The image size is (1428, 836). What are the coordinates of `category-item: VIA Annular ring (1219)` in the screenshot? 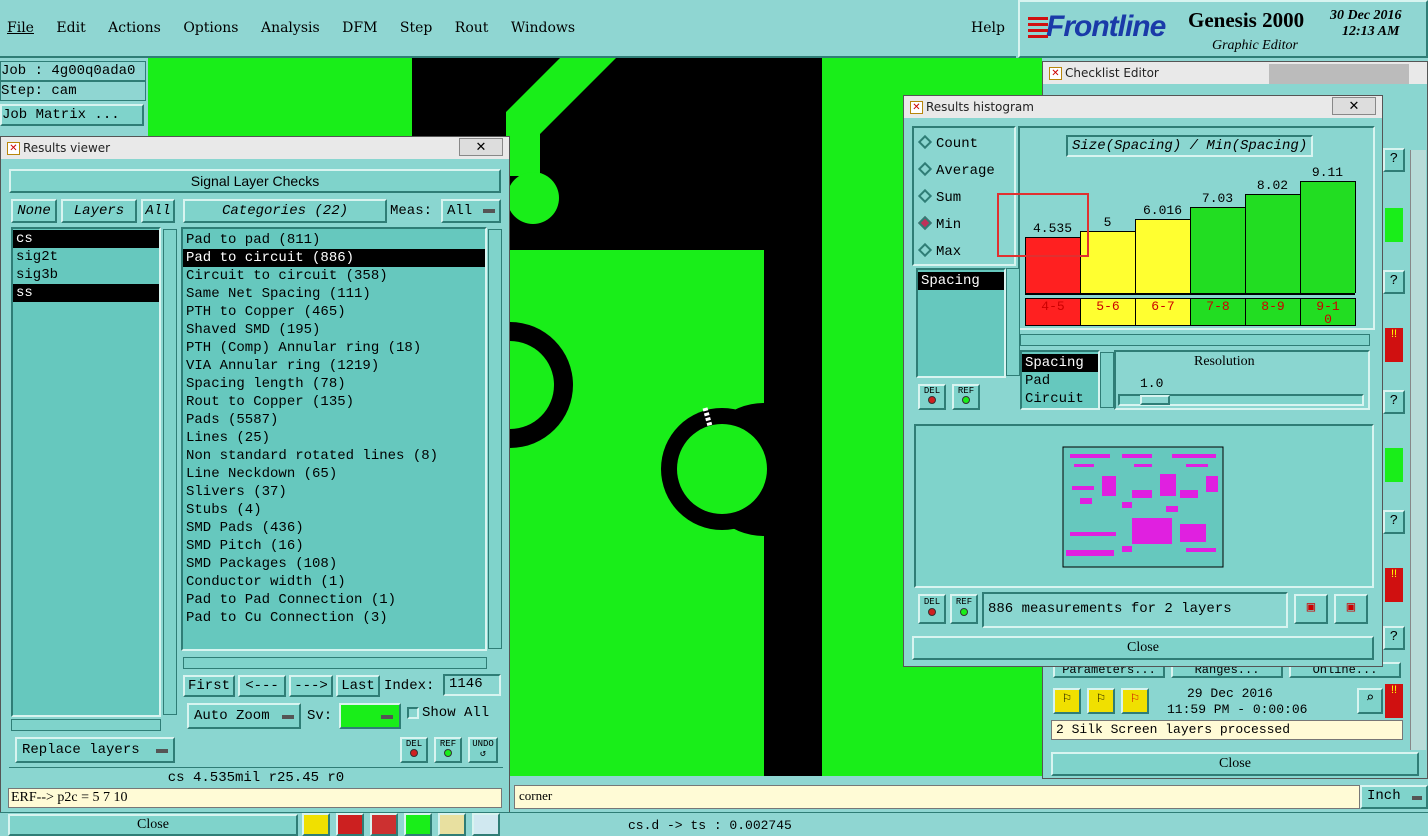 It's located at (334, 366).